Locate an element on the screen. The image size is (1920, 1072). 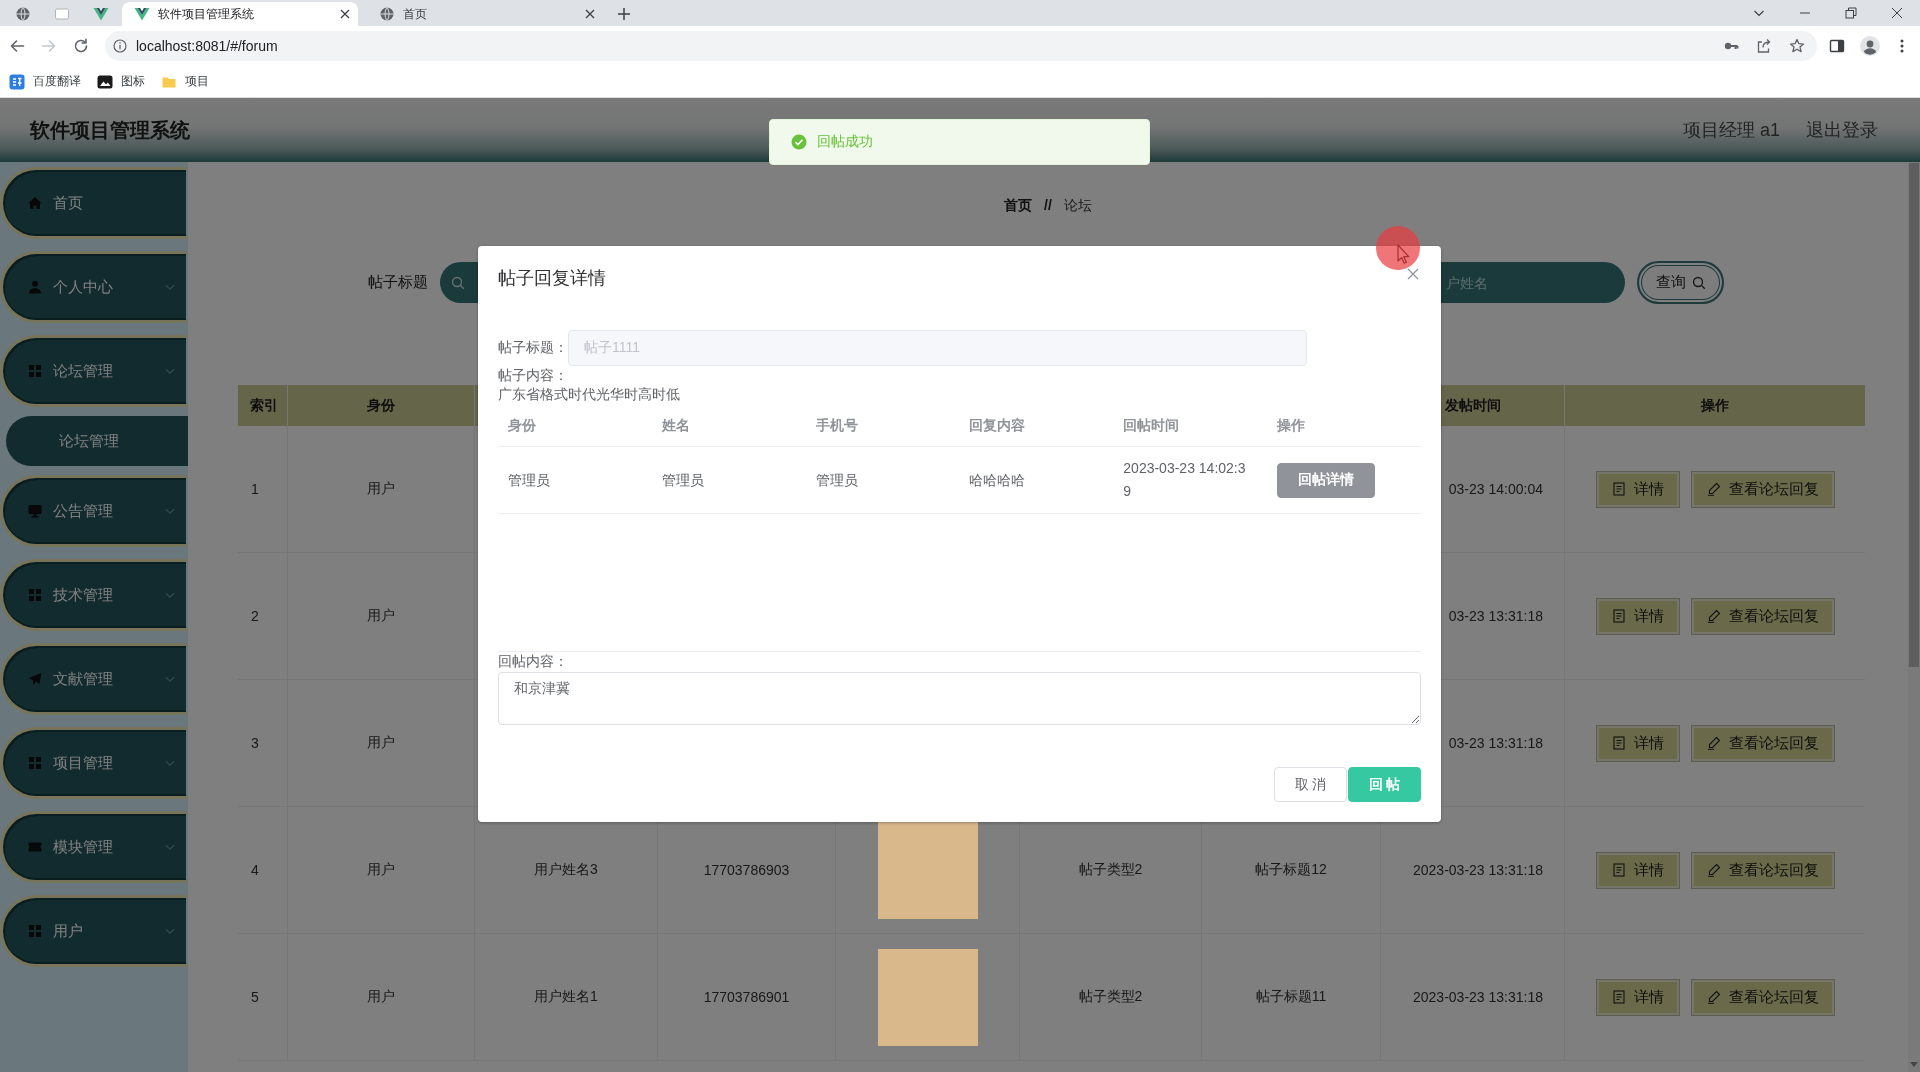
success-check-icon is located at coordinates (799, 142).